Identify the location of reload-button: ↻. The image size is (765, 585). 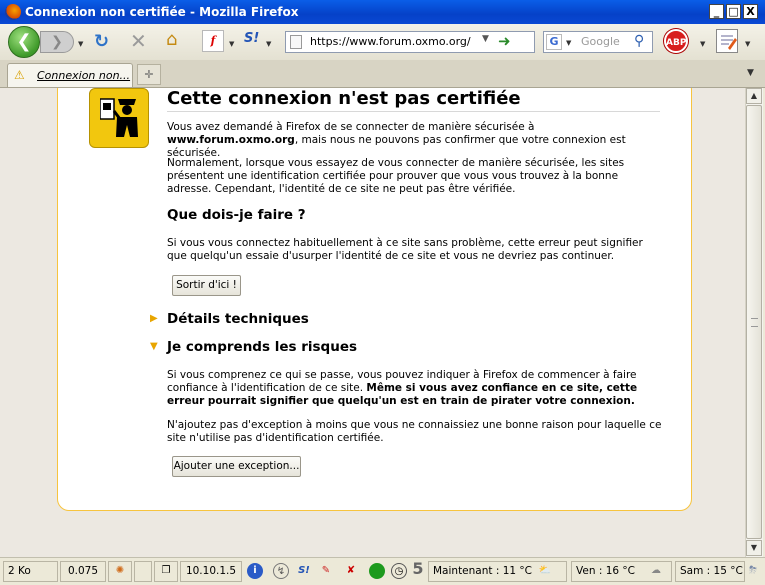
(101, 41).